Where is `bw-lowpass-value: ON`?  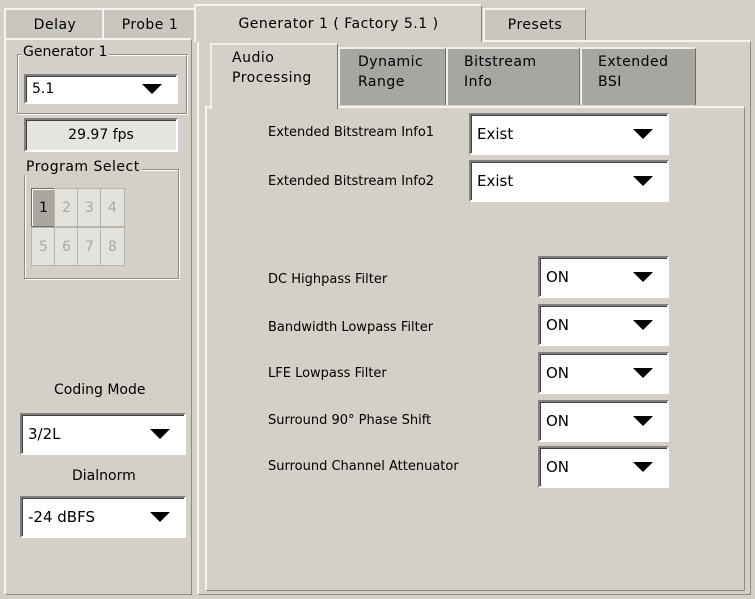 bw-lowpass-value: ON is located at coordinates (558, 325).